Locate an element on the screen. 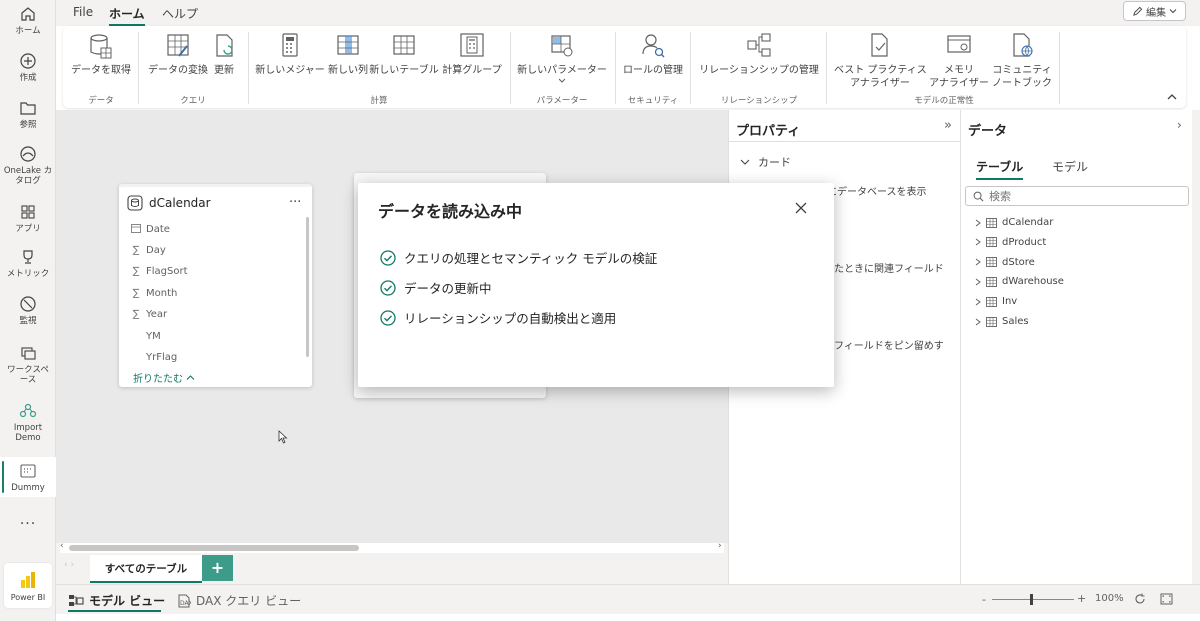 Image resolution: width=1200 pixels, height=621 pixels. nav-dummy: Dummy is located at coordinates (28, 477).